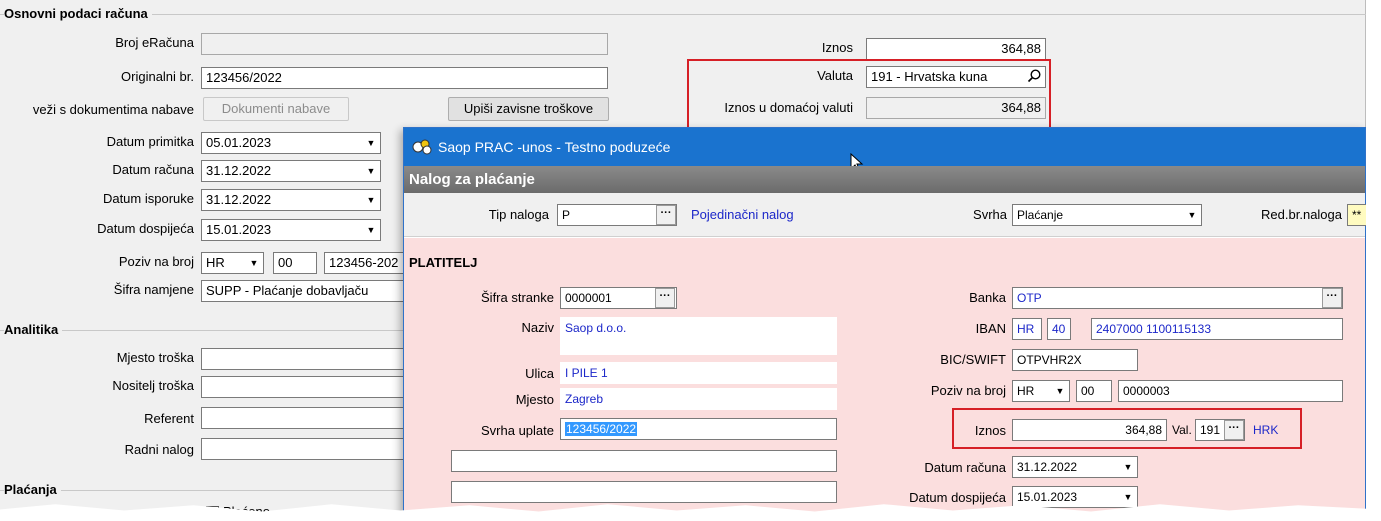 The image size is (1381, 521). I want to click on page-edge, so click(1373, 260).